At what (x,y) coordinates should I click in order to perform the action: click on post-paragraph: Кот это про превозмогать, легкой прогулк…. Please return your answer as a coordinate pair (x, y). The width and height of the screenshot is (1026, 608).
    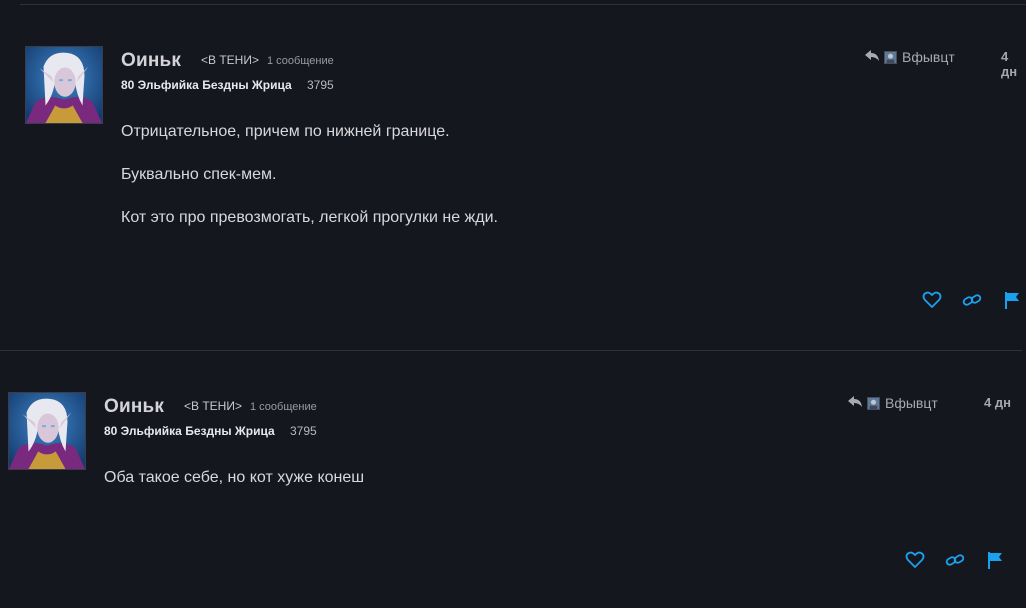
    Looking at the image, I should click on (309, 217).